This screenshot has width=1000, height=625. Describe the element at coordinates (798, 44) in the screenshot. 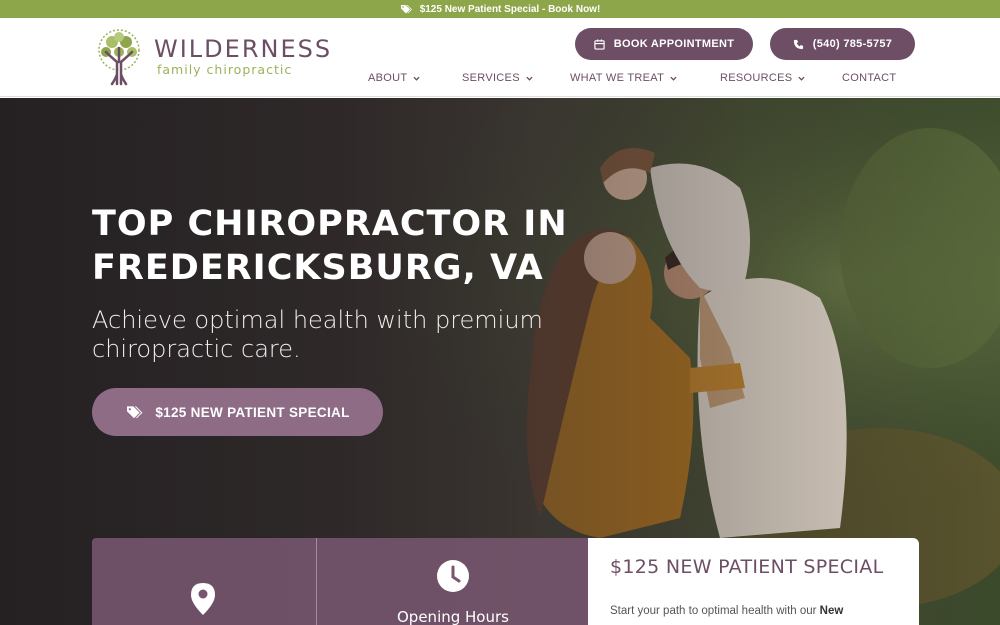

I see `phone-icon` at that location.